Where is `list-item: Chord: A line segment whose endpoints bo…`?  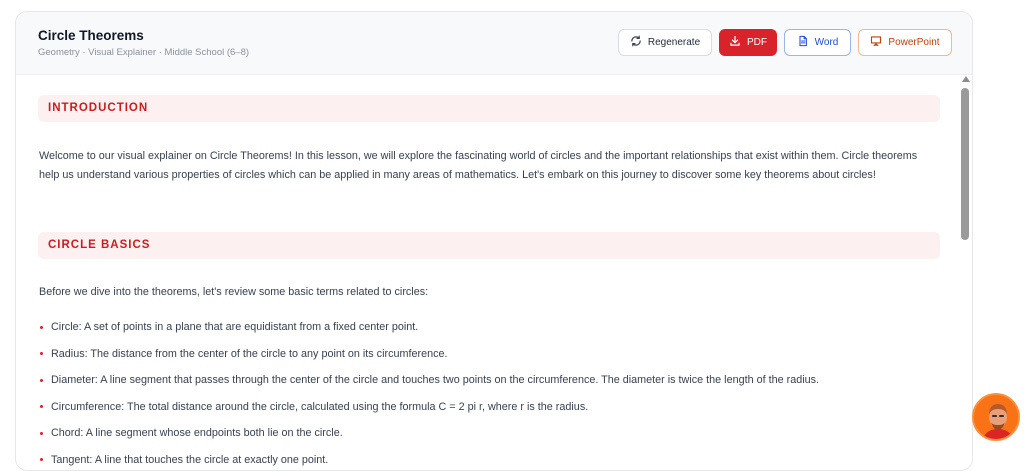
list-item: Chord: A line segment whose endpoints bo… is located at coordinates (489, 433).